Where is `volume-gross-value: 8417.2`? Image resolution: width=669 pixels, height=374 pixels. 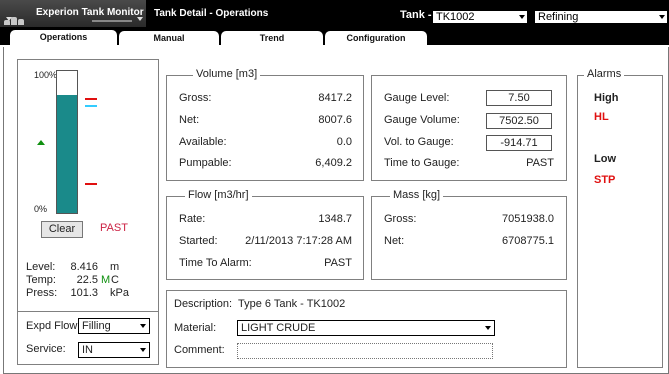
volume-gross-value: 8417.2 is located at coordinates (335, 98).